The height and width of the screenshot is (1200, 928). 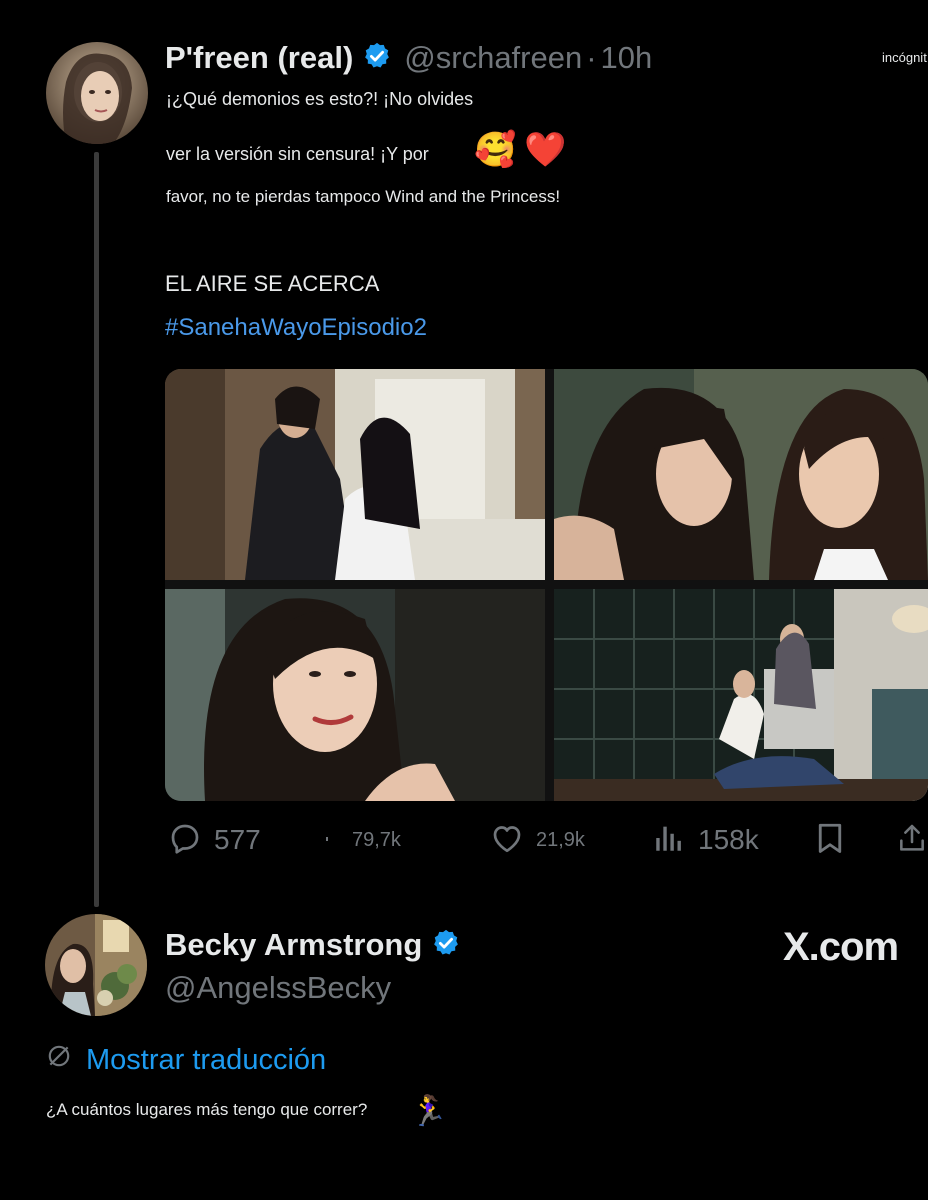 I want to click on tweet-headline: EL AIRE SE ACERCA, so click(x=272, y=283).